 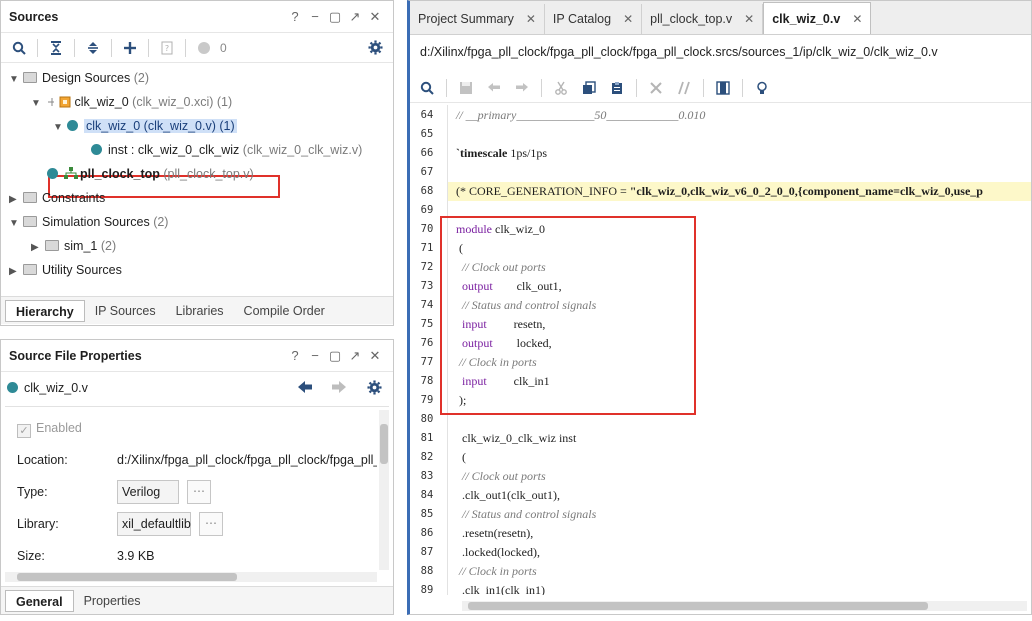 What do you see at coordinates (24, 431) in the screenshot?
I see `checkbox-checked-icon: ✓` at bounding box center [24, 431].